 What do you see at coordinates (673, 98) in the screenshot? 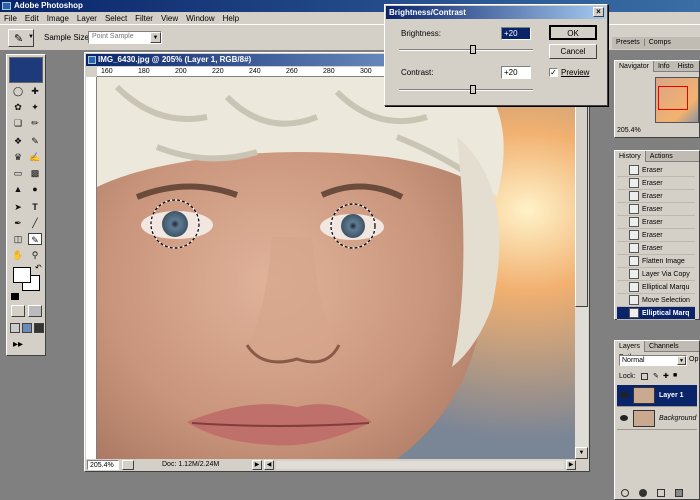
I see `navigator-view-box` at bounding box center [673, 98].